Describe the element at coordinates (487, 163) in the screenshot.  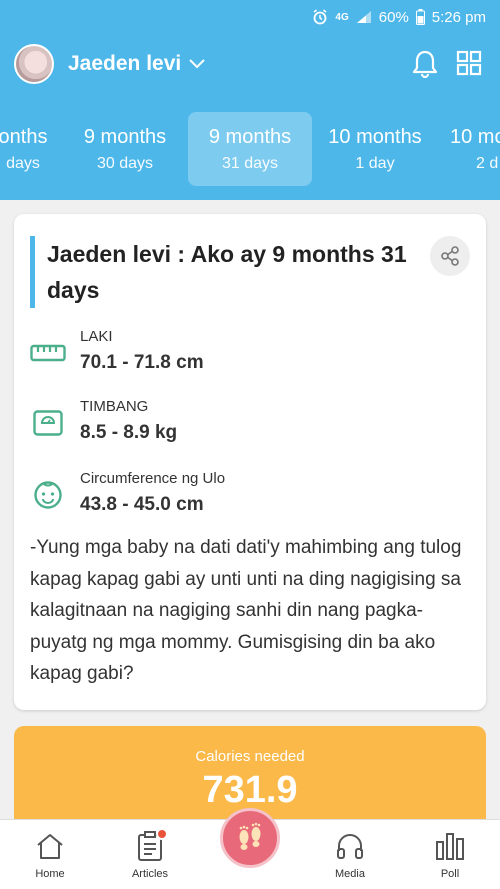
I see `tab-subtitle: 2 d` at that location.